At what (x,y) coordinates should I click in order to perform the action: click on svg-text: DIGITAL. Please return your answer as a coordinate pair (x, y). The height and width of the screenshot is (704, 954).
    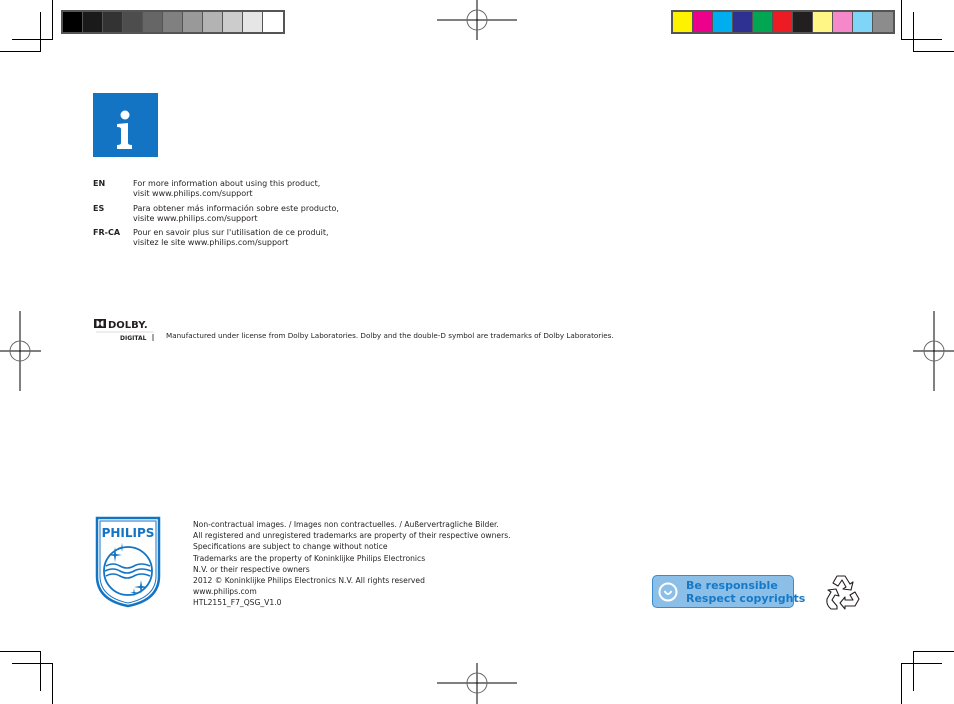
    Looking at the image, I should click on (133, 338).